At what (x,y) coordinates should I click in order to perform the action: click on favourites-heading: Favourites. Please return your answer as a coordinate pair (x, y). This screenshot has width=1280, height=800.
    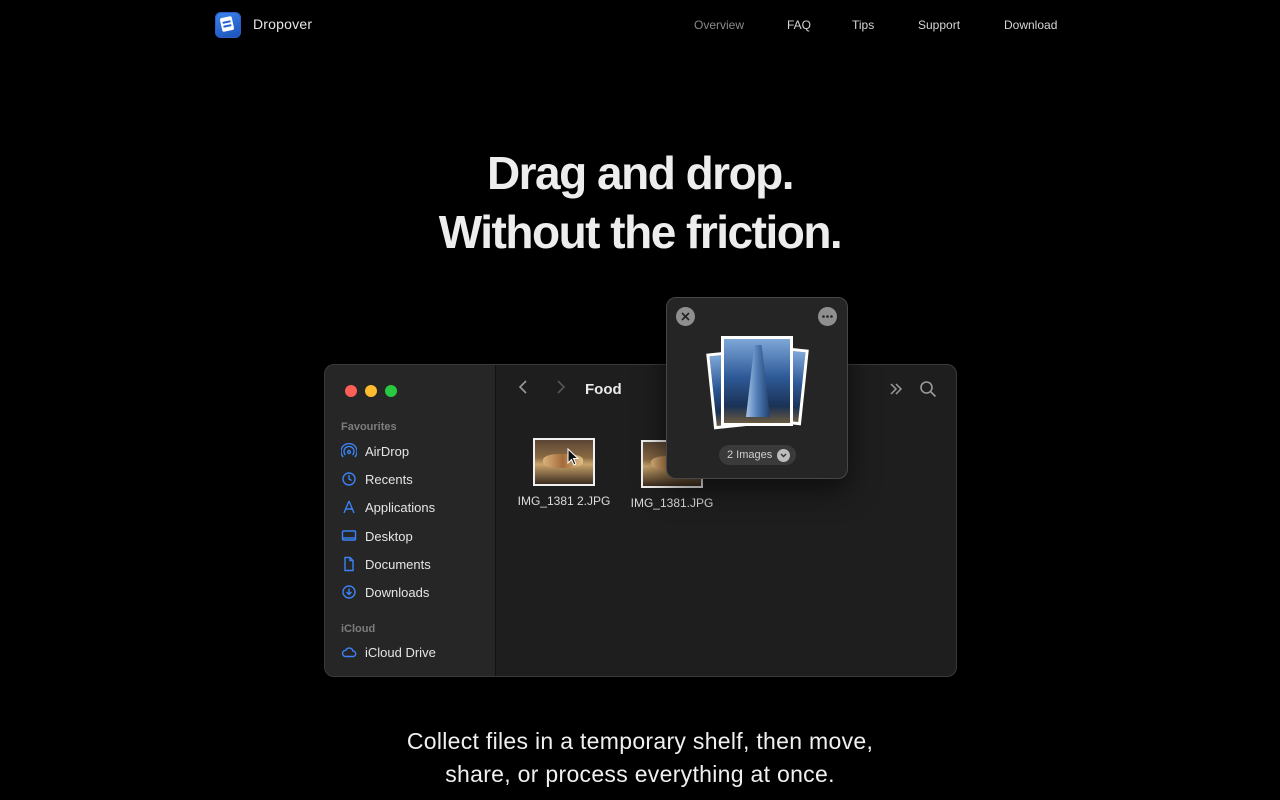
    Looking at the image, I should click on (369, 427).